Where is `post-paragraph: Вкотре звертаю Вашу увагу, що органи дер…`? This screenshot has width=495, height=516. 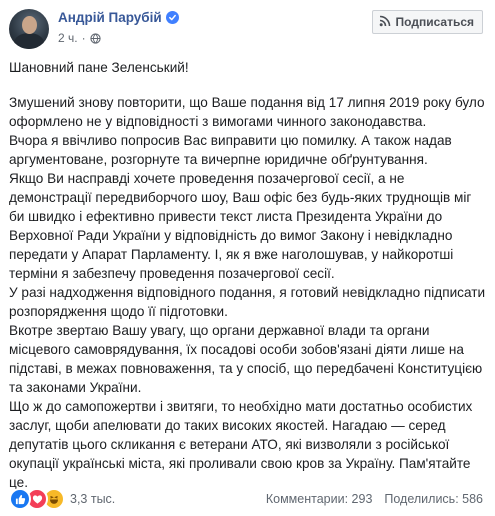 post-paragraph: Вкотре звертаю Вашу увагу, що органи дер… is located at coordinates (246, 359).